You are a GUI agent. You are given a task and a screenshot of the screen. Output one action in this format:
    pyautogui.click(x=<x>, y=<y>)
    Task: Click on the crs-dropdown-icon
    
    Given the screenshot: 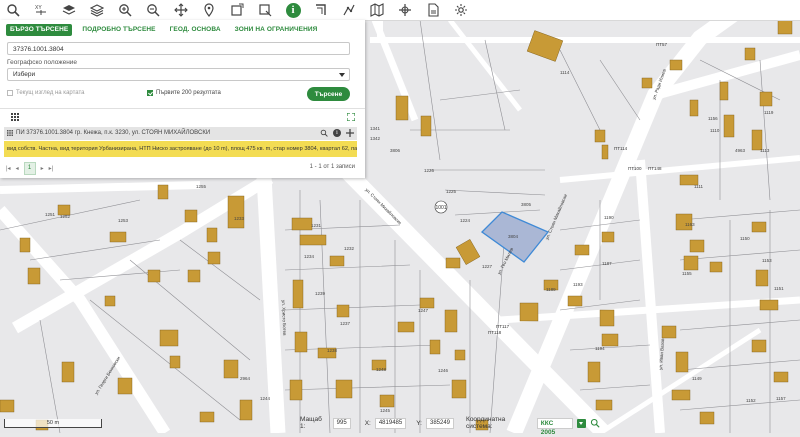 What is the action you would take?
    pyautogui.click(x=582, y=423)
    